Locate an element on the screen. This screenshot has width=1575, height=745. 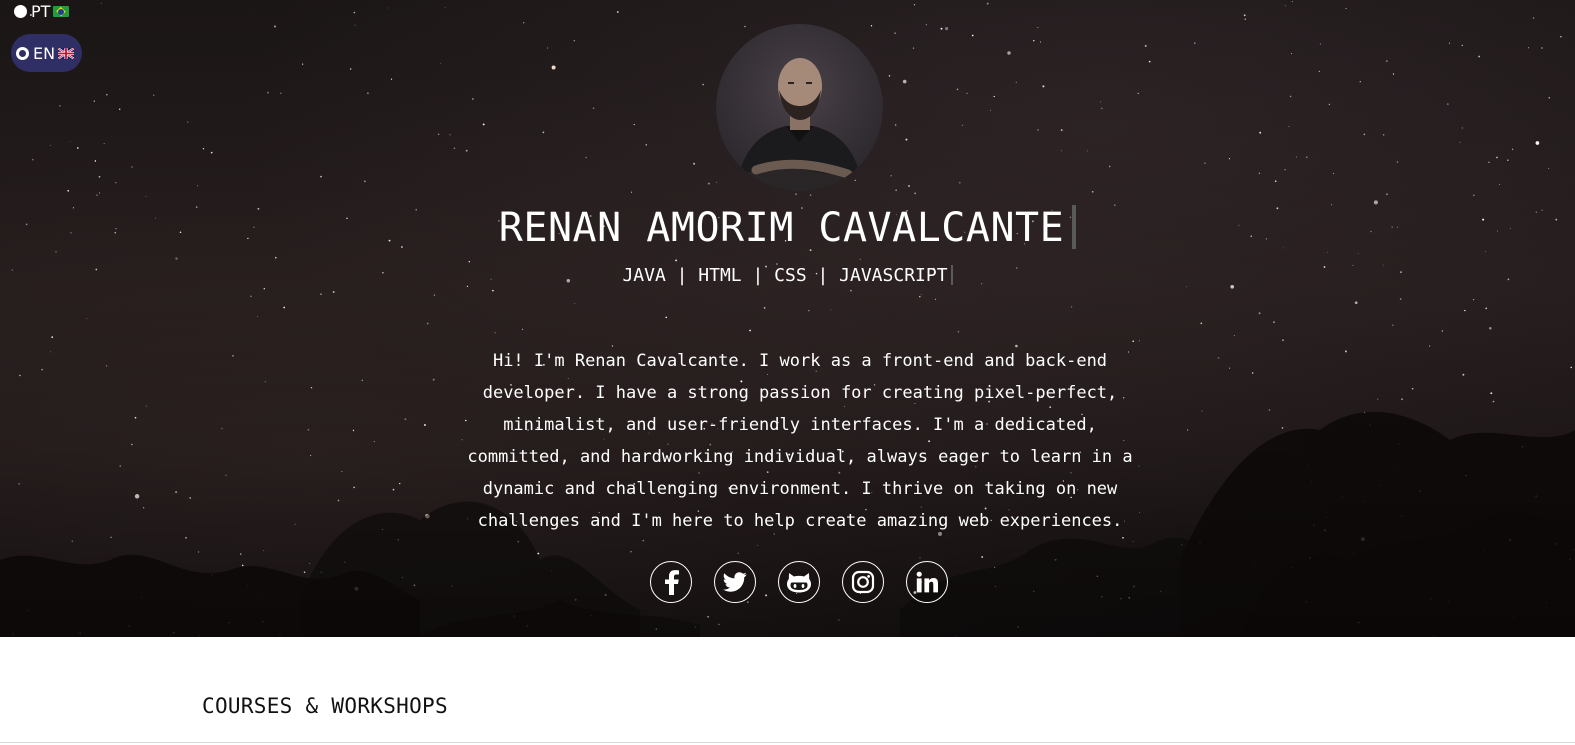
typing-cursor is located at coordinates (1074, 227).